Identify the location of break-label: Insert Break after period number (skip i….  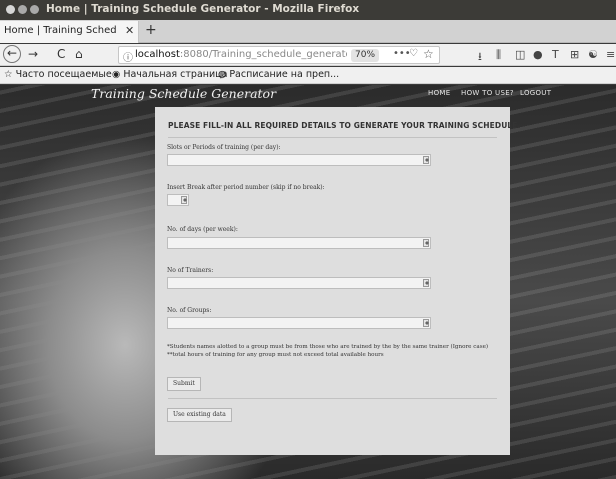
(246, 187).